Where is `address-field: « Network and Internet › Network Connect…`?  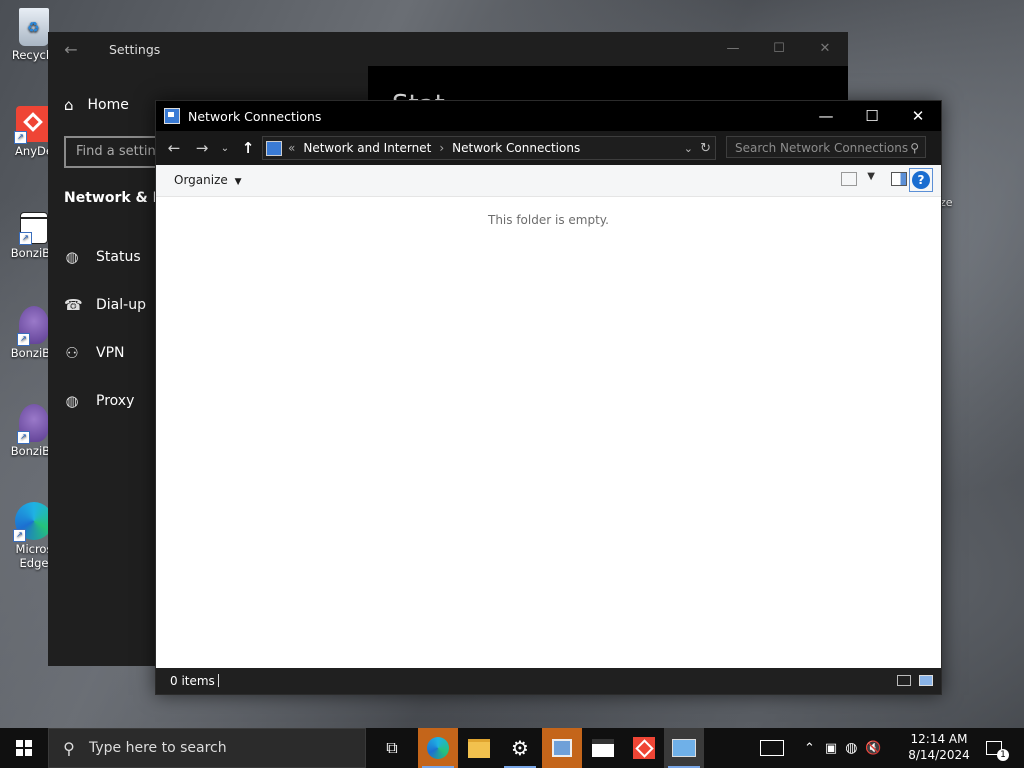 address-field: « Network and Internet › Network Connect… is located at coordinates (489, 148).